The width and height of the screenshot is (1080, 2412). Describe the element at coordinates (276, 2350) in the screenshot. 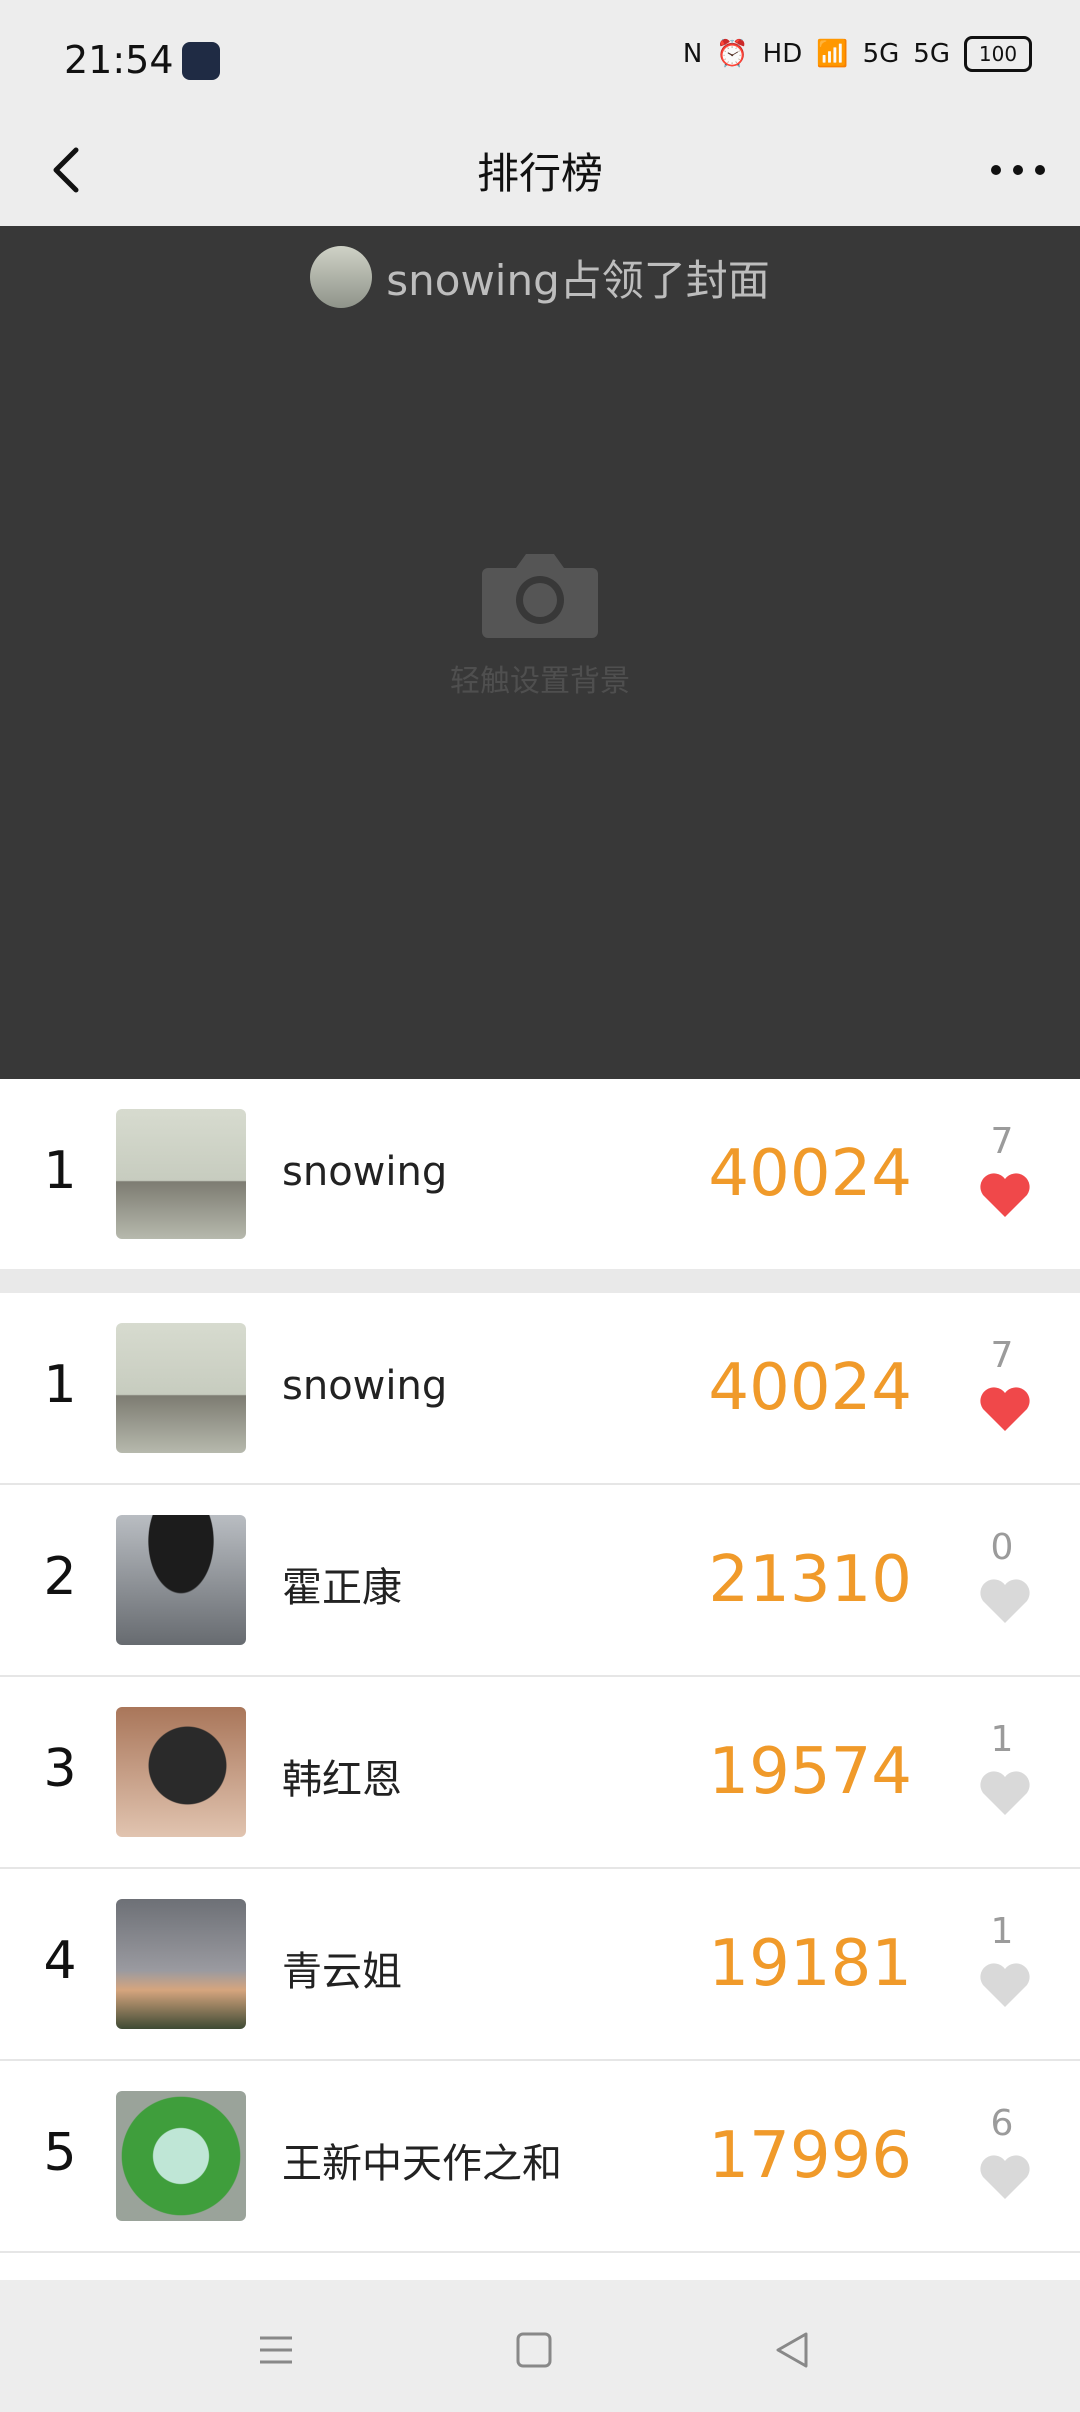

I see `menu-icon` at that location.